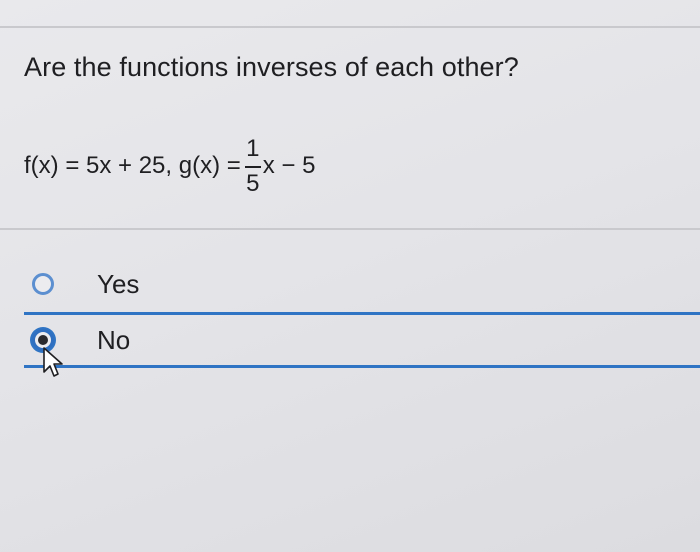  What do you see at coordinates (118, 283) in the screenshot?
I see `option-label-yes: Yes` at bounding box center [118, 283].